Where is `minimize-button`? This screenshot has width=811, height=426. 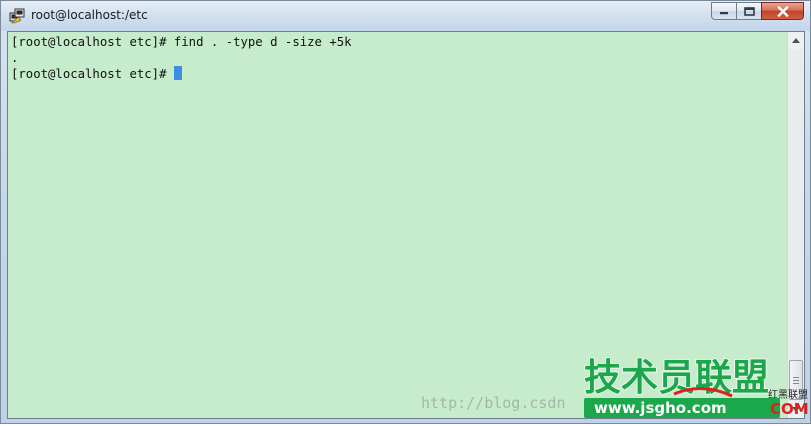 minimize-button is located at coordinates (724, 11).